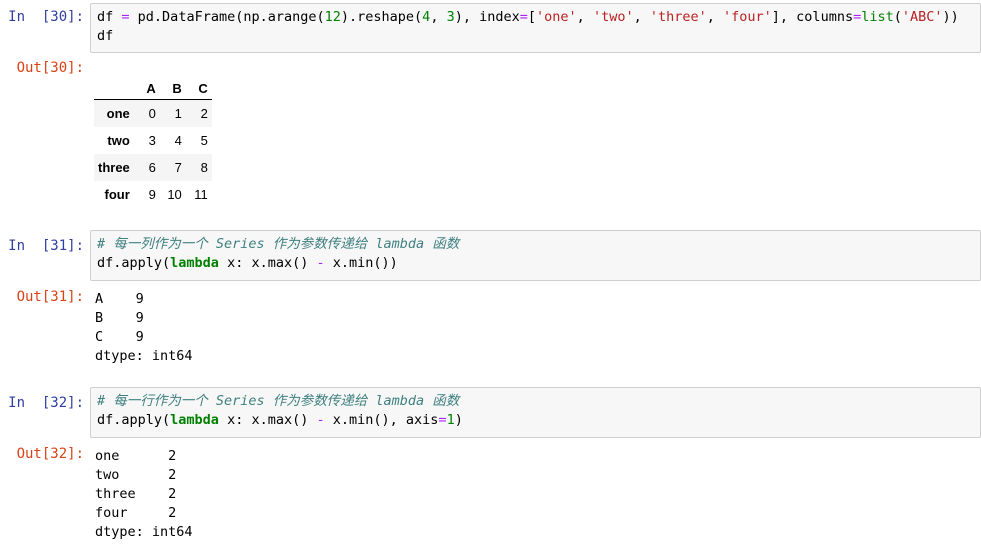 The width and height of the screenshot is (981, 551). I want to click on code-token: 'ABC', so click(922, 17).